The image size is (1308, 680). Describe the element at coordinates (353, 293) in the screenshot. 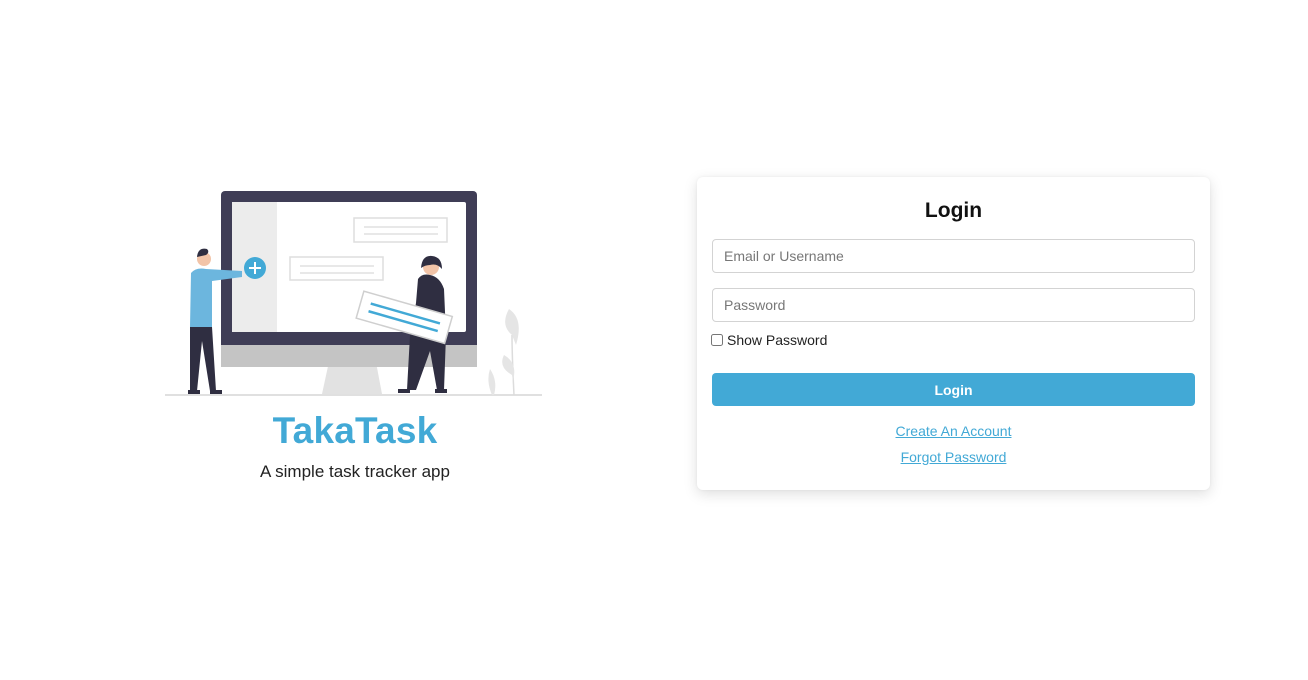

I see `task-tracker-illustration` at that location.